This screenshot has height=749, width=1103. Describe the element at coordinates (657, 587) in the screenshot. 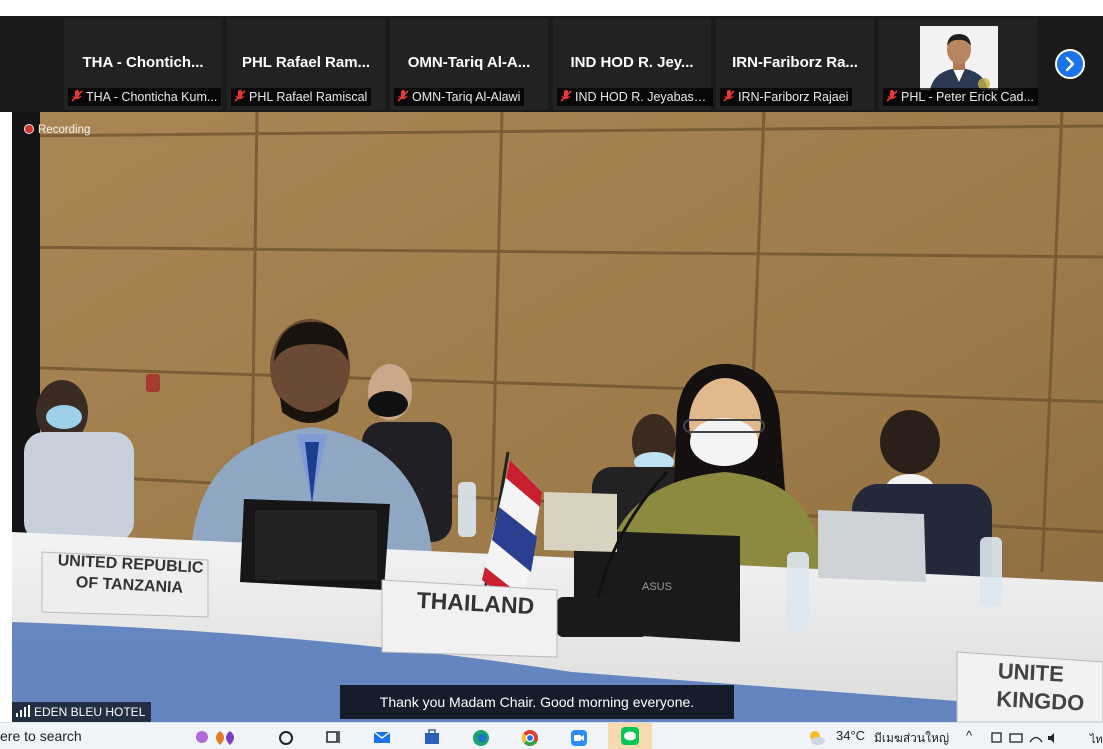

I see `laptop-brand: ASUS` at that location.